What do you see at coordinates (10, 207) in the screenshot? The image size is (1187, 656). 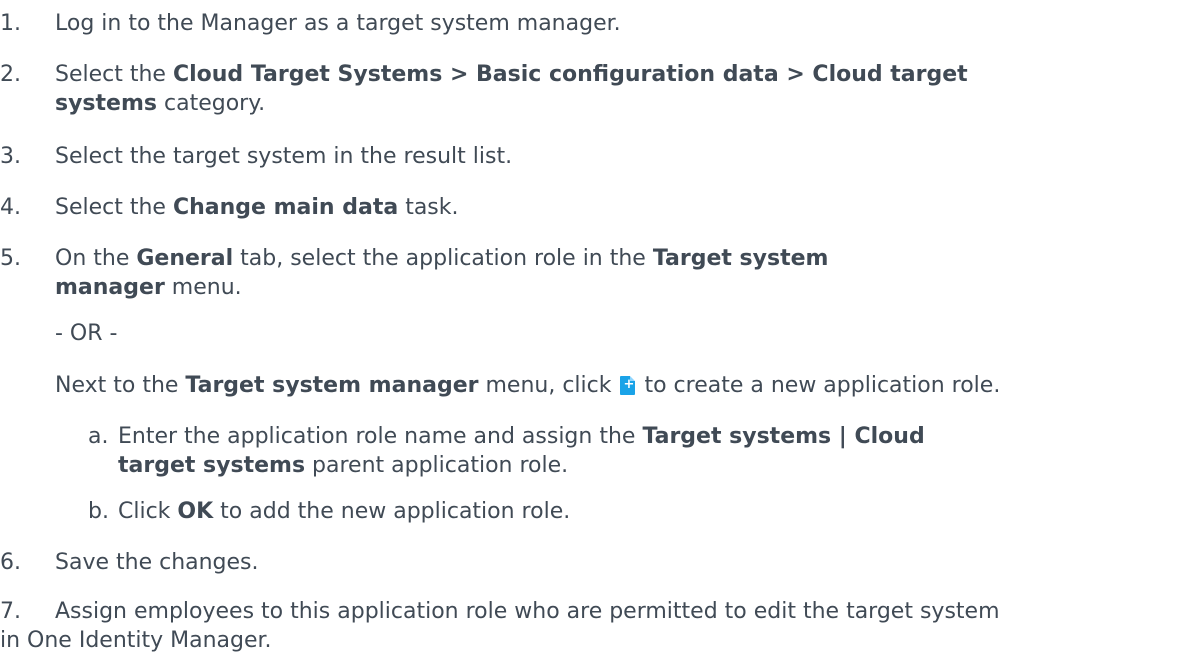 I see `step-number: 4.` at bounding box center [10, 207].